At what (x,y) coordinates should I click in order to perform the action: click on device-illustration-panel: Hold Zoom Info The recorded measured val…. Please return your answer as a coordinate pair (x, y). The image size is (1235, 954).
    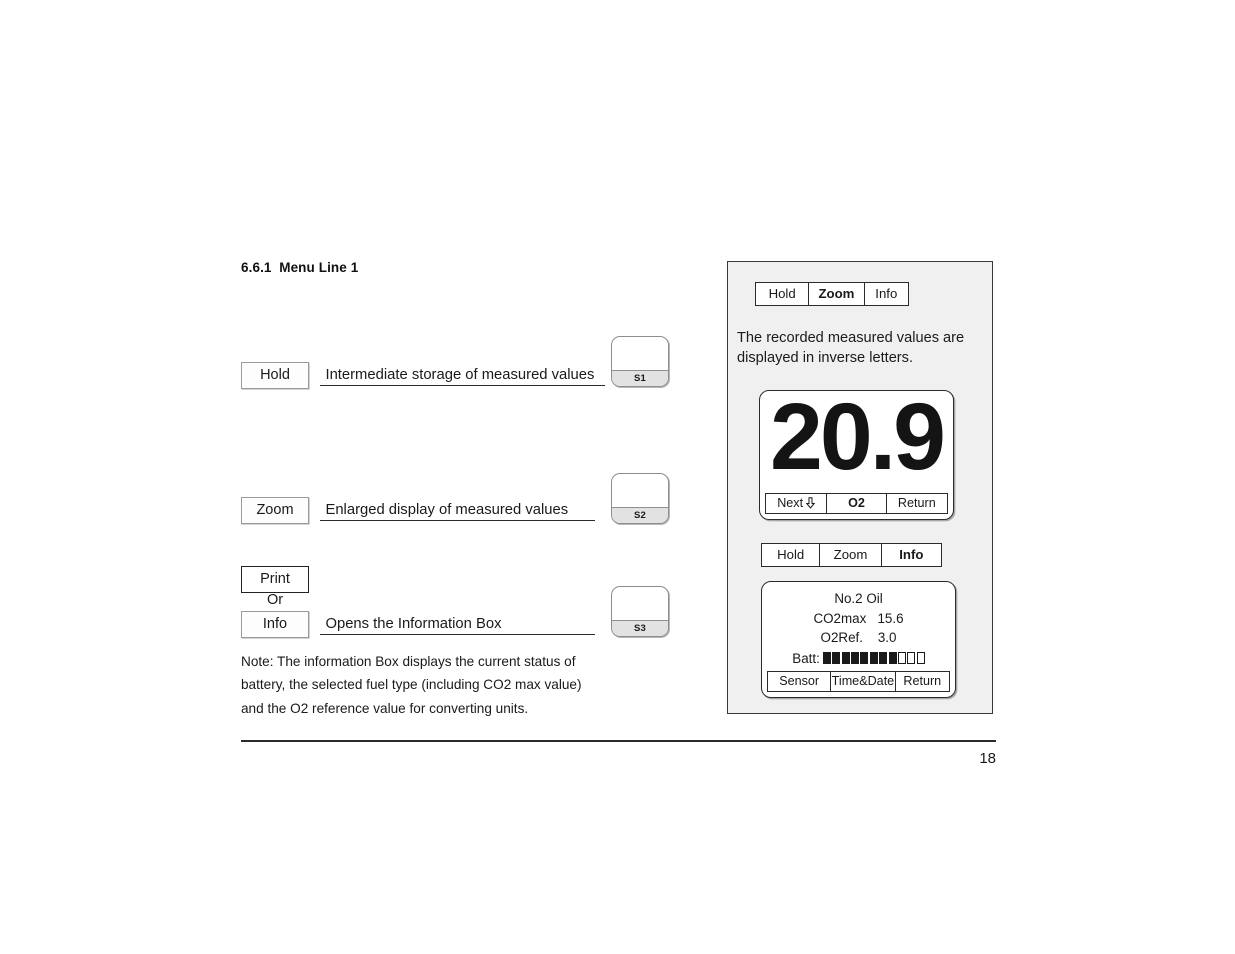
    Looking at the image, I should click on (860, 487).